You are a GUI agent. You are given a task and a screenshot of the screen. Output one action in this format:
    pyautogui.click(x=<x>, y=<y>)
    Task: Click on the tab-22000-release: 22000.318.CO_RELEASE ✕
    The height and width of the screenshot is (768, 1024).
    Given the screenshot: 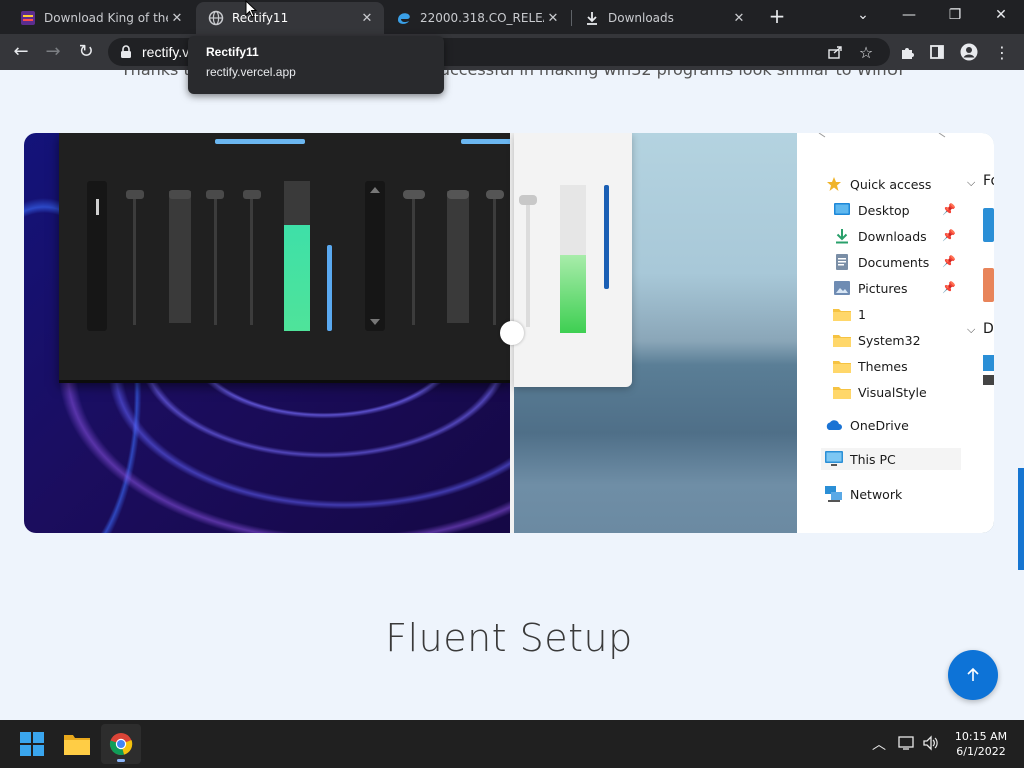 What is the action you would take?
    pyautogui.click(x=477, y=18)
    